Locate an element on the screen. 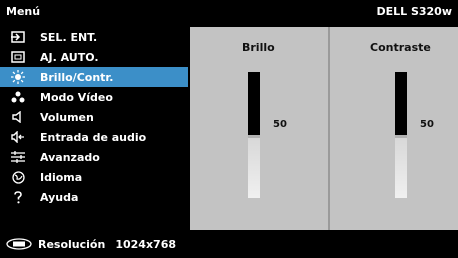 This screenshot has height=258, width=458. help-icon is located at coordinates (18, 197).